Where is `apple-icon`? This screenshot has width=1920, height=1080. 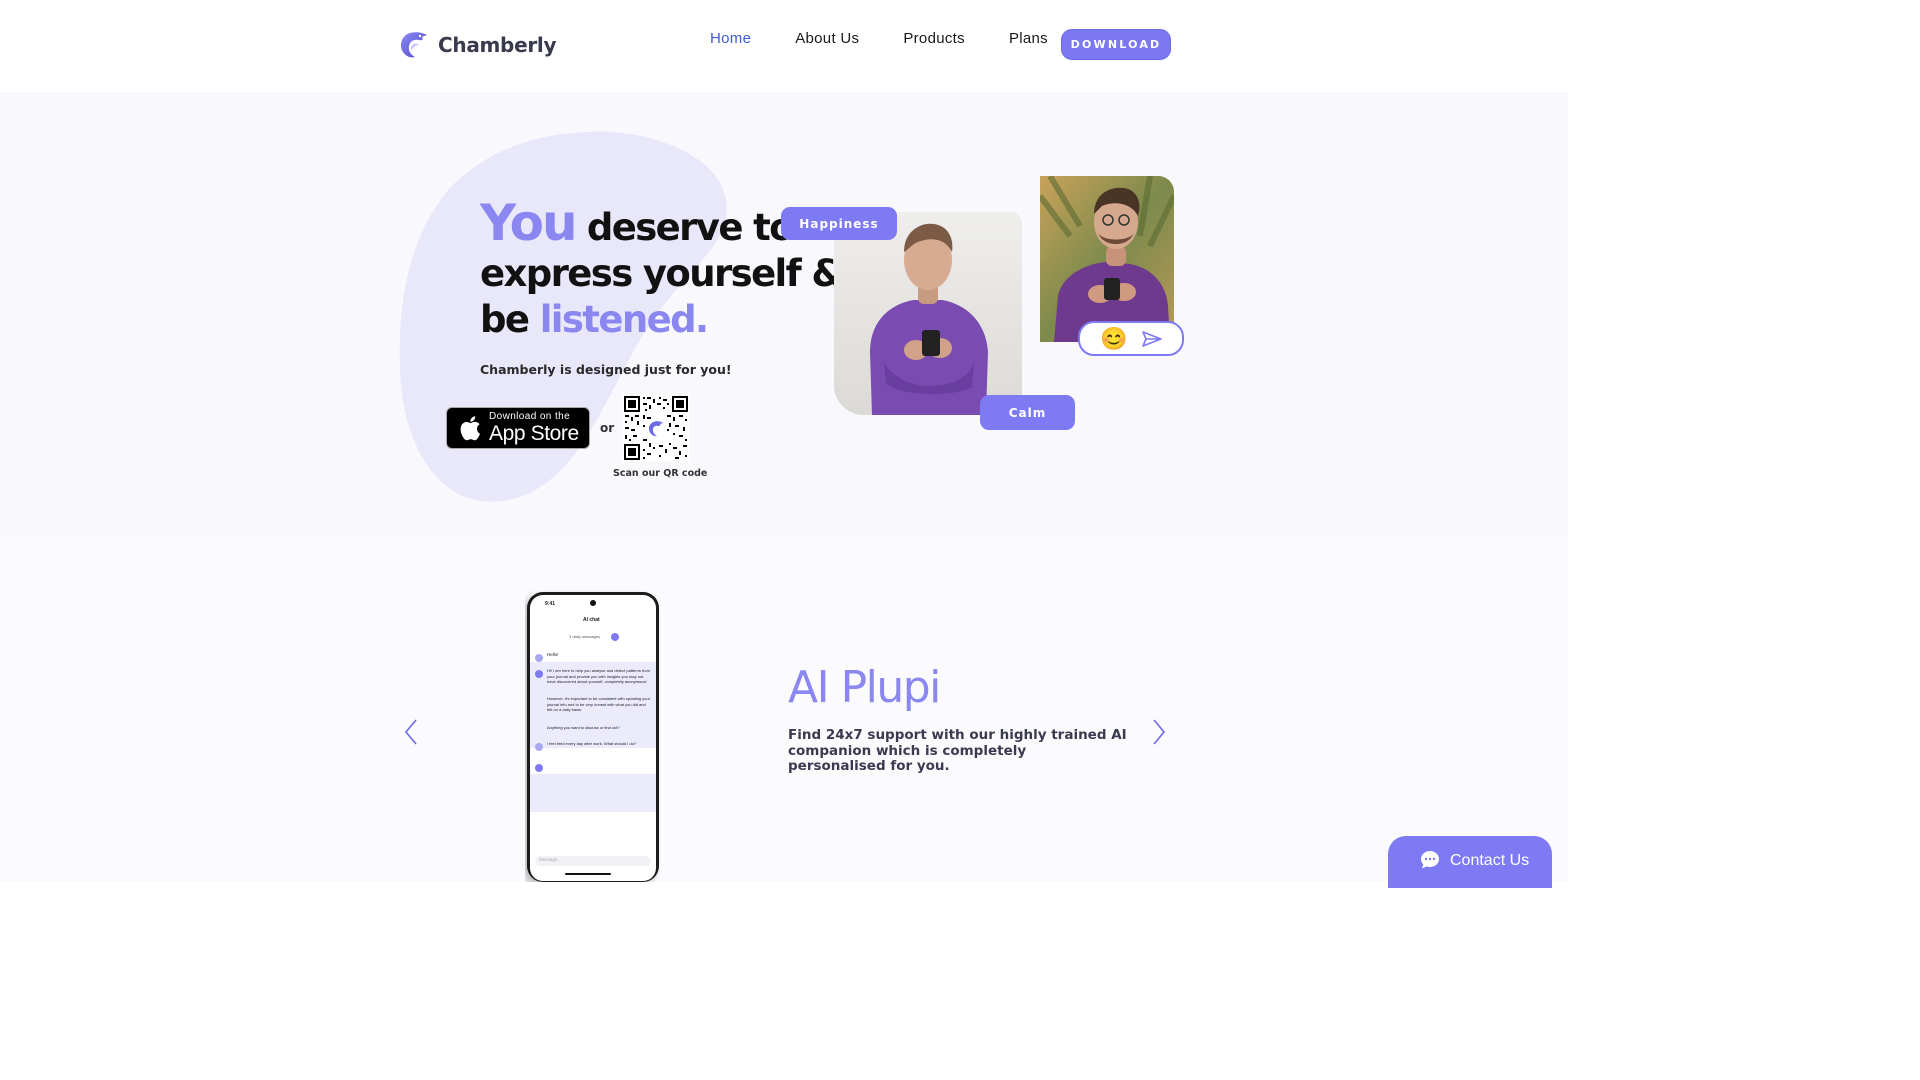
apple-icon is located at coordinates (470, 428).